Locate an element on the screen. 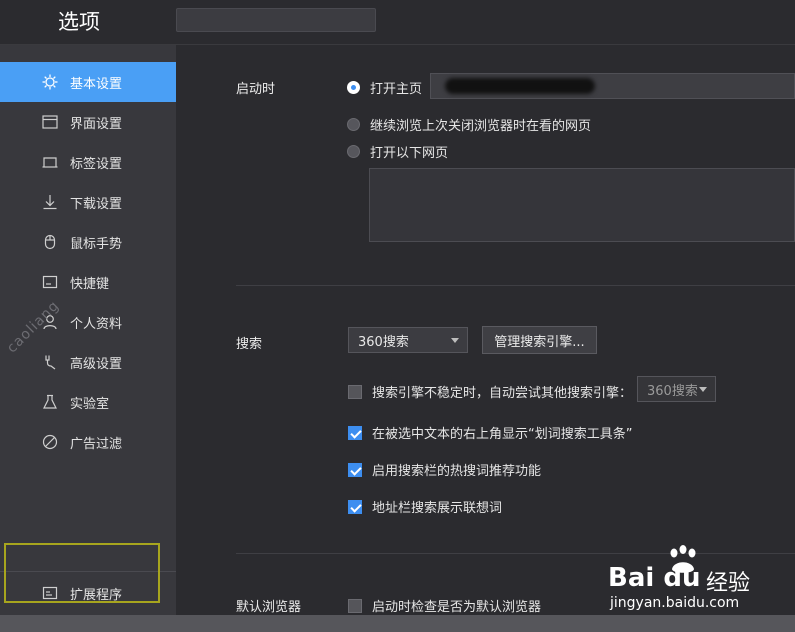  startup-option-pages: 打开以下网页 is located at coordinates (397, 151).